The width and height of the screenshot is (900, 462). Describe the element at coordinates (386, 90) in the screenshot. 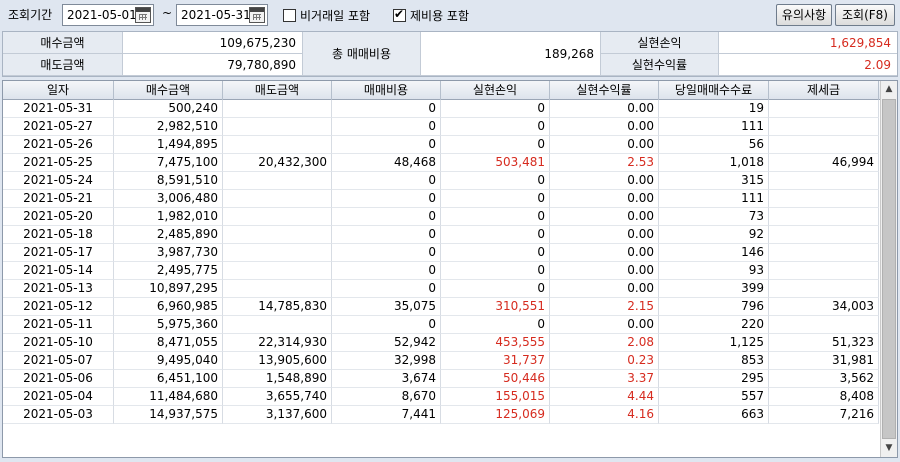

I see `column-header: 매매비용` at that location.